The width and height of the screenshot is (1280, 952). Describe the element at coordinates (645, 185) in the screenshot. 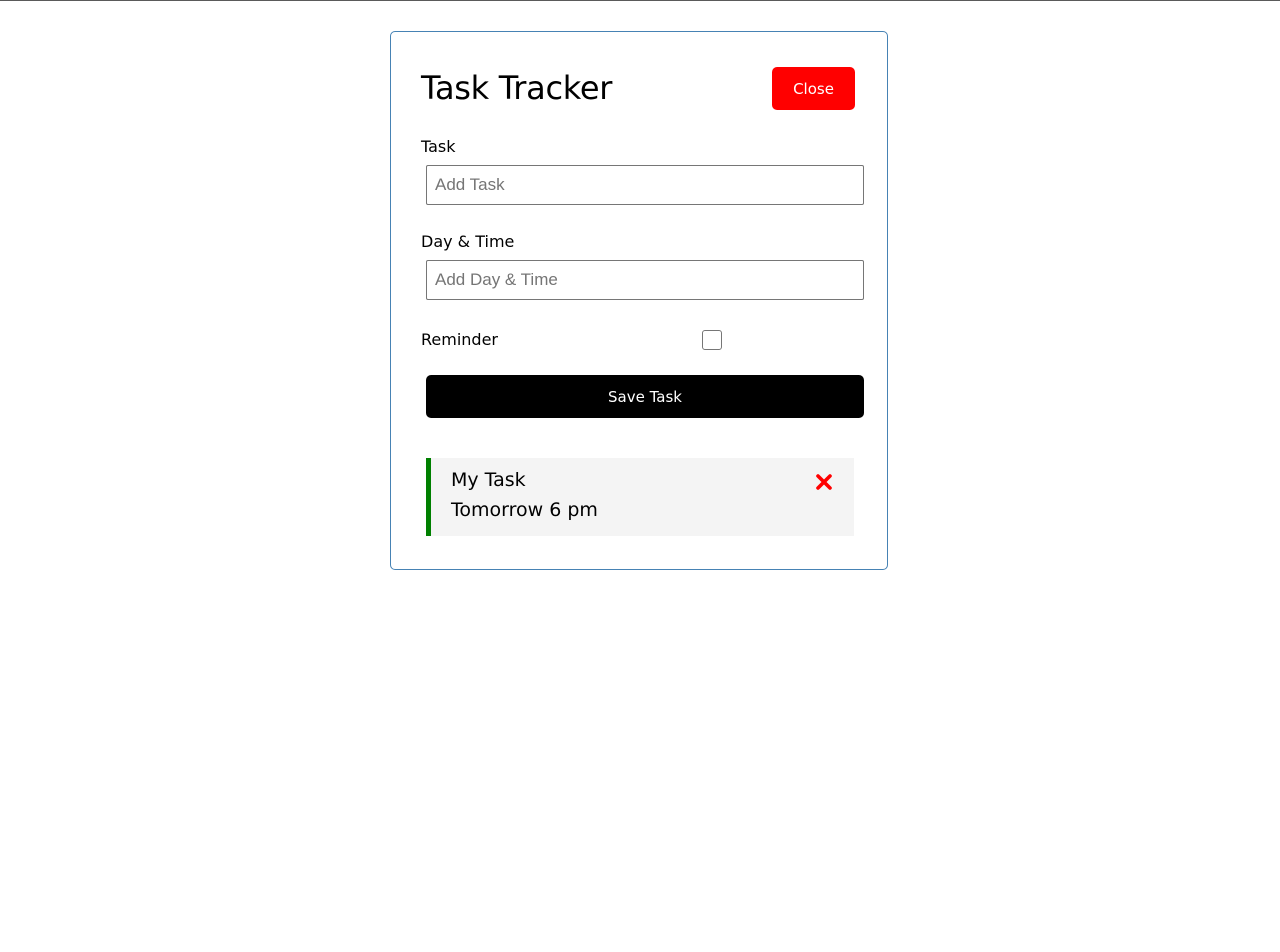

I see `task-input` at that location.